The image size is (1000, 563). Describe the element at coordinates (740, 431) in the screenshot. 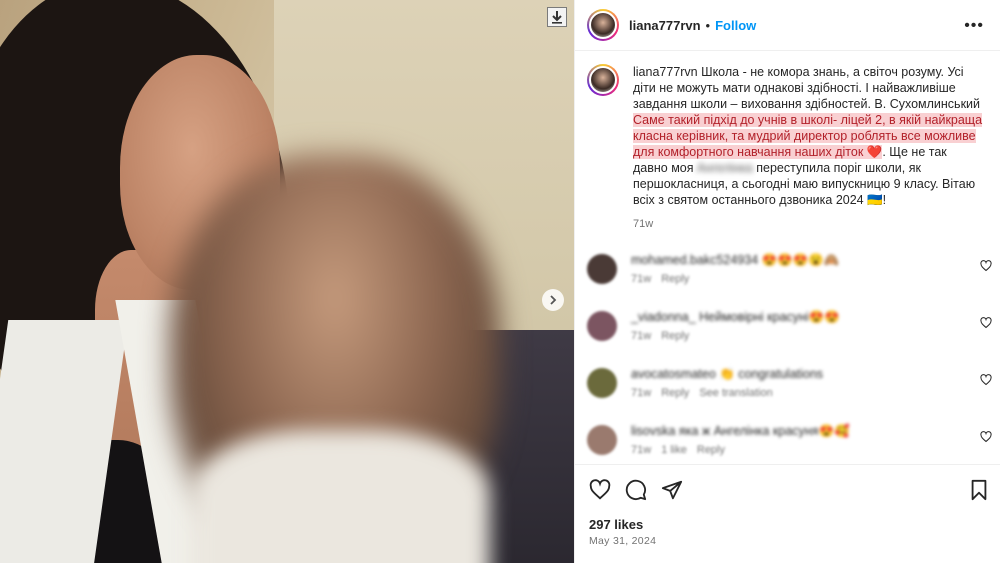

I see `comment-text: lisovskа яка ж Ангелінка красуня😍🥰` at that location.